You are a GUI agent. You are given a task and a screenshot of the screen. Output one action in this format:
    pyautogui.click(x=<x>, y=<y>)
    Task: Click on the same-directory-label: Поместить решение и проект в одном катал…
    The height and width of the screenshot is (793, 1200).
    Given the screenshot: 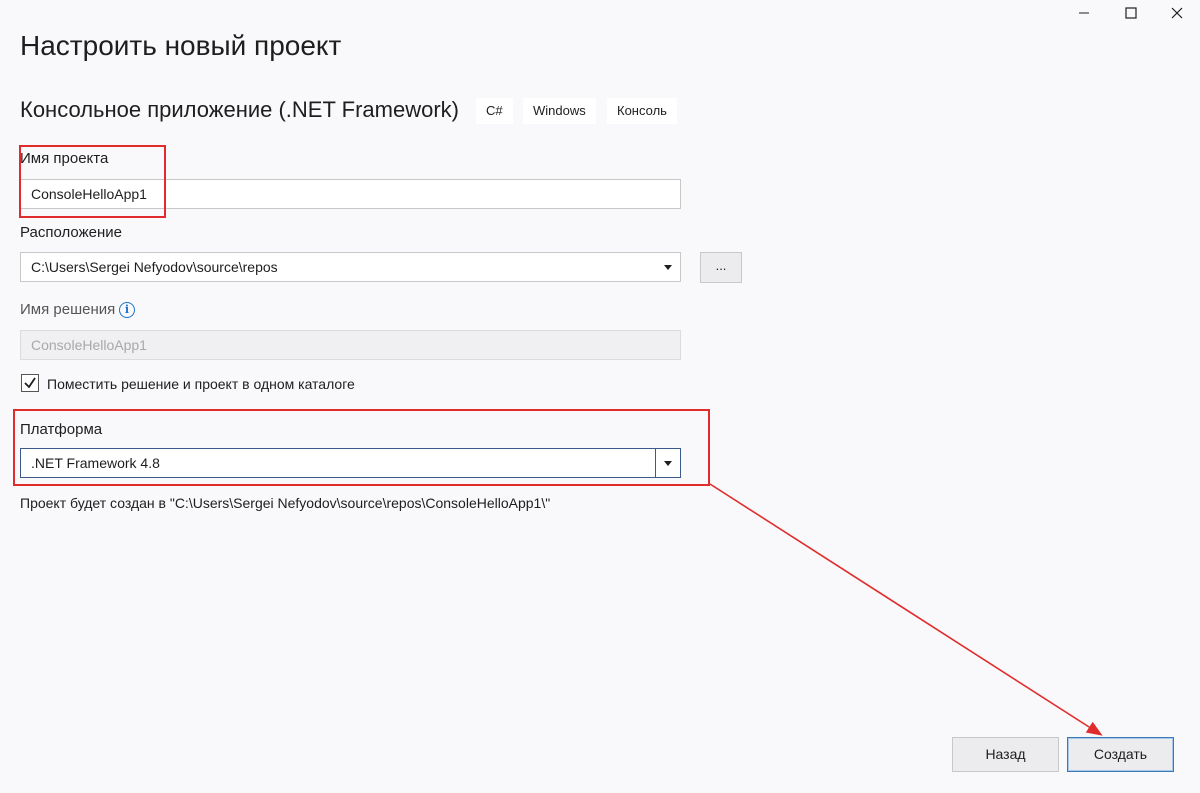 What is the action you would take?
    pyautogui.click(x=201, y=384)
    